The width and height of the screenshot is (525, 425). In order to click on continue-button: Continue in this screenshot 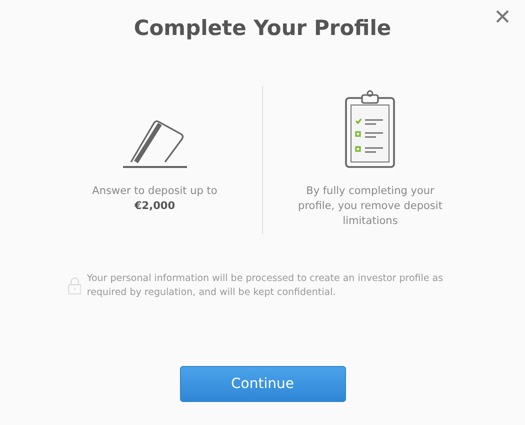, I will do `click(263, 384)`.